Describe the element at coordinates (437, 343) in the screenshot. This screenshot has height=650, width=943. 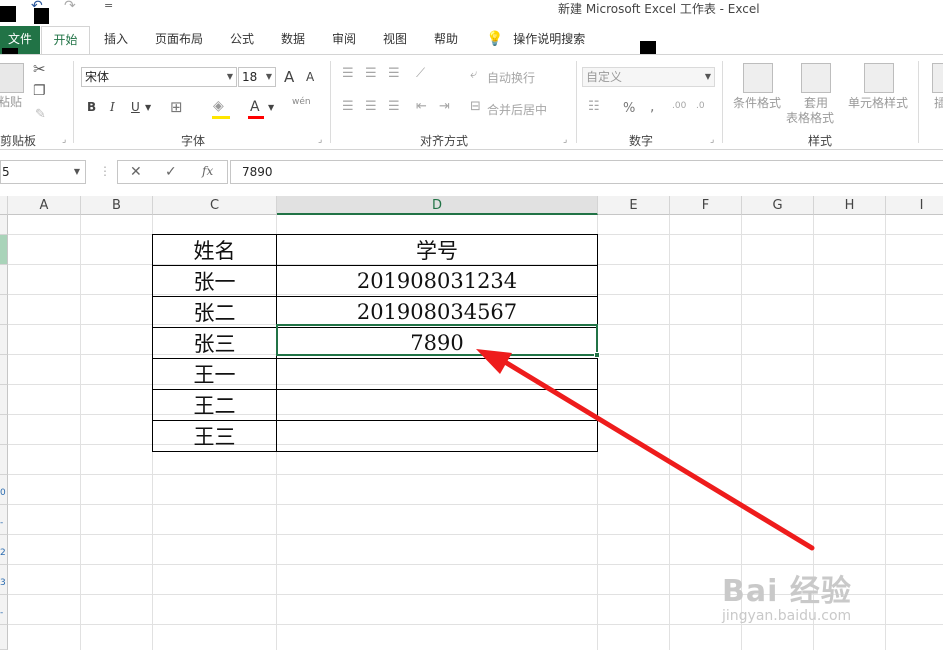
I see `active-student-id-cell: 7890` at that location.